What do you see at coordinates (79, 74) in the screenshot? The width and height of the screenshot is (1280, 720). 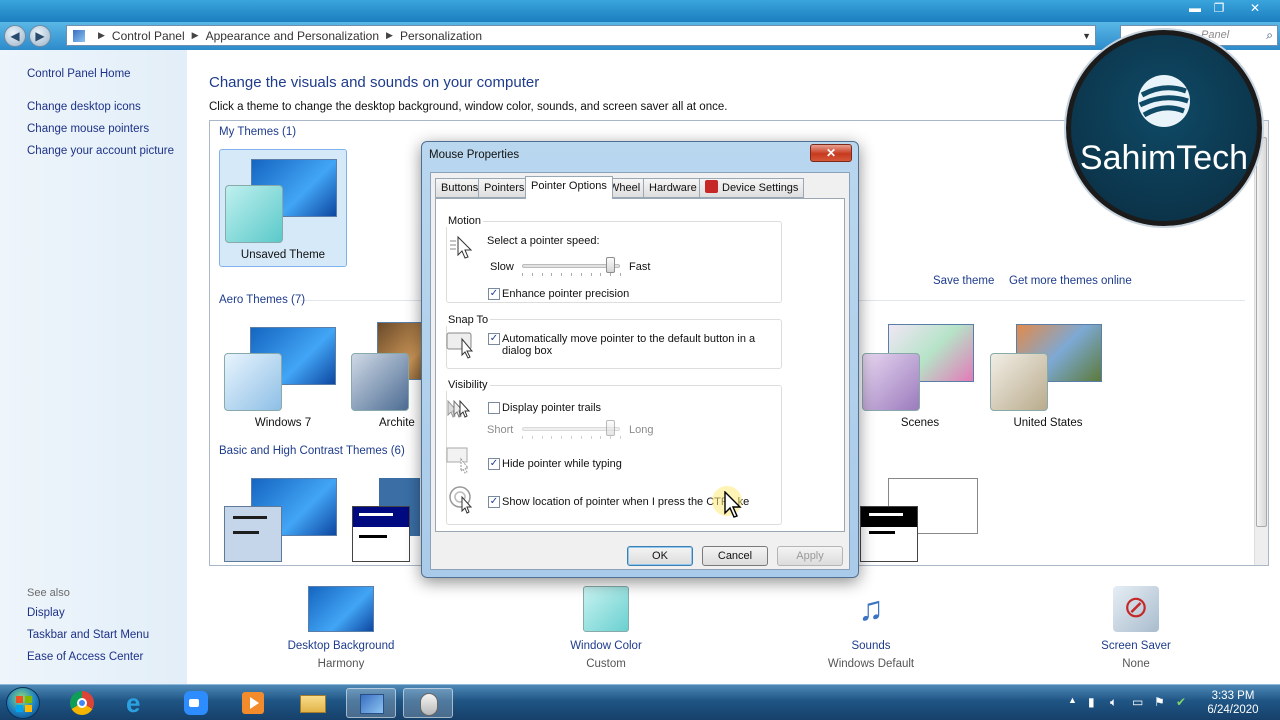 I see `sidebar-home-link: Control Panel Home` at bounding box center [79, 74].